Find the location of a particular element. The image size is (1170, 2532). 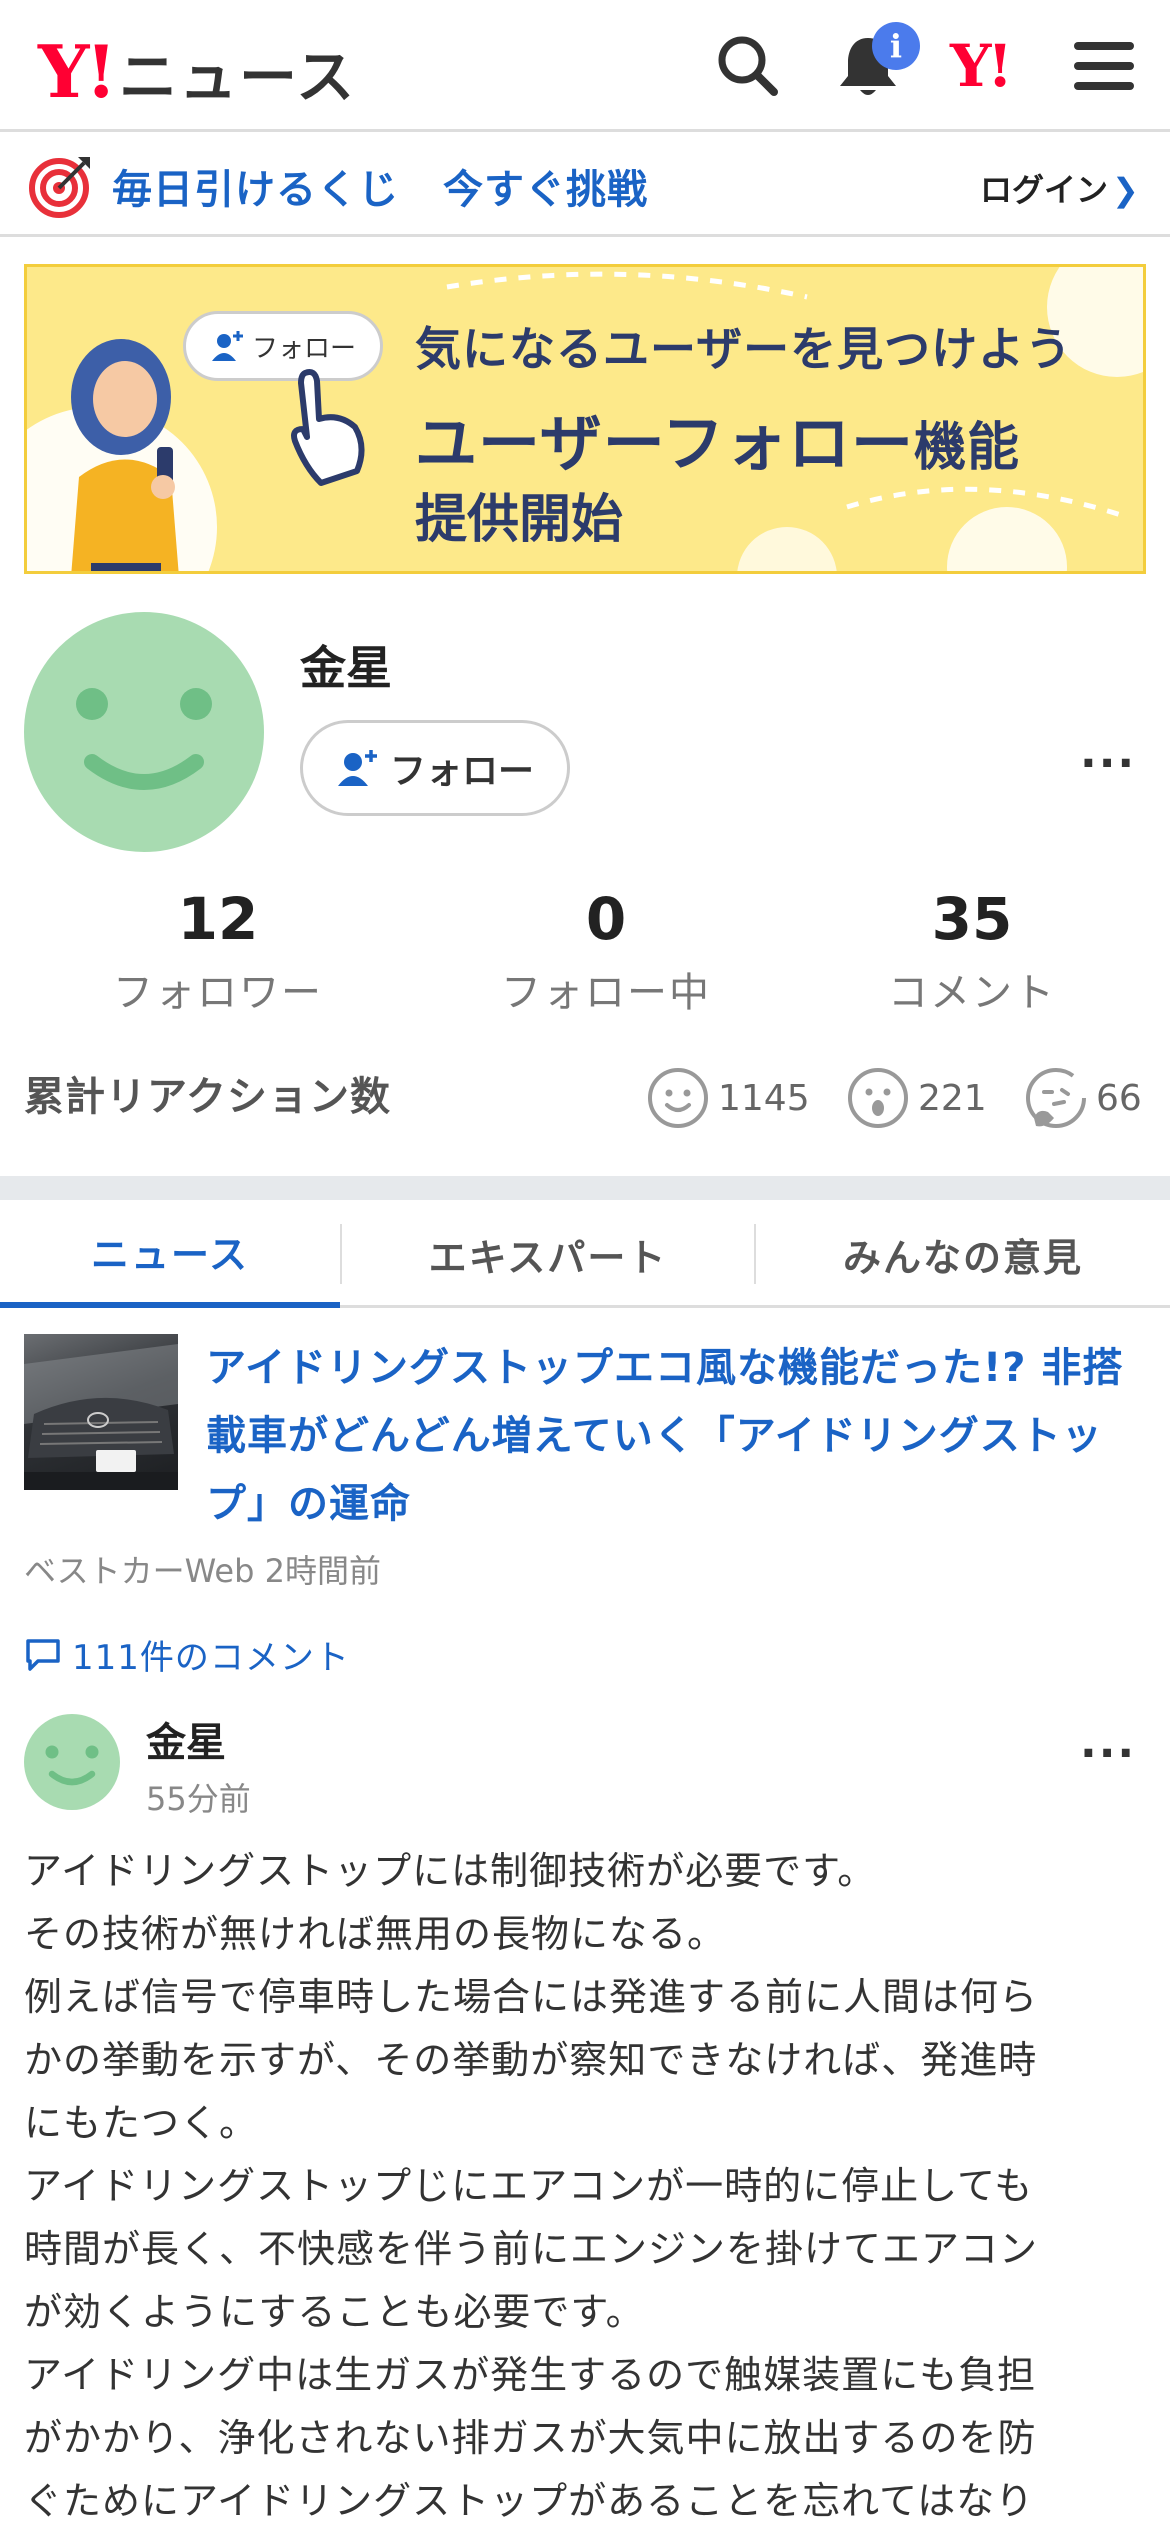

article-comments-label: 111件のコメント is located at coordinates (211, 1658).